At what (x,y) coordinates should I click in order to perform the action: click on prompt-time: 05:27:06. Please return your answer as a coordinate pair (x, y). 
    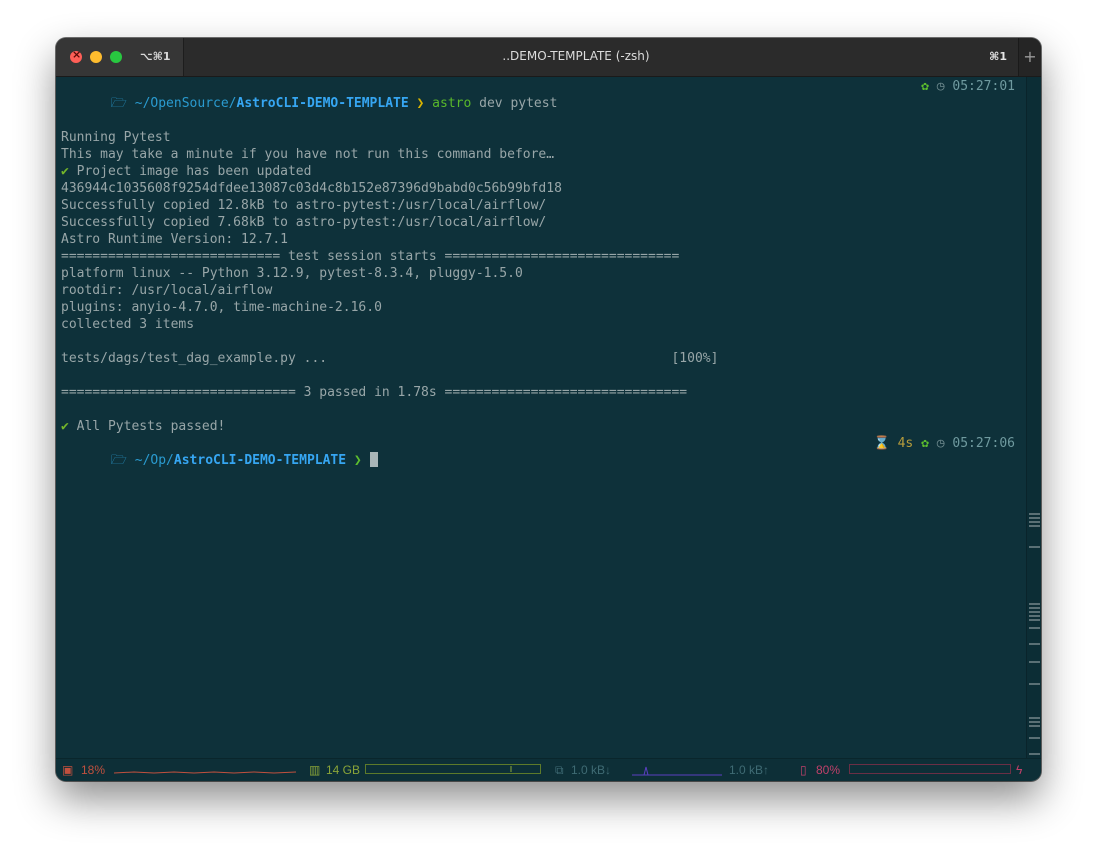
    Looking at the image, I should click on (983, 443).